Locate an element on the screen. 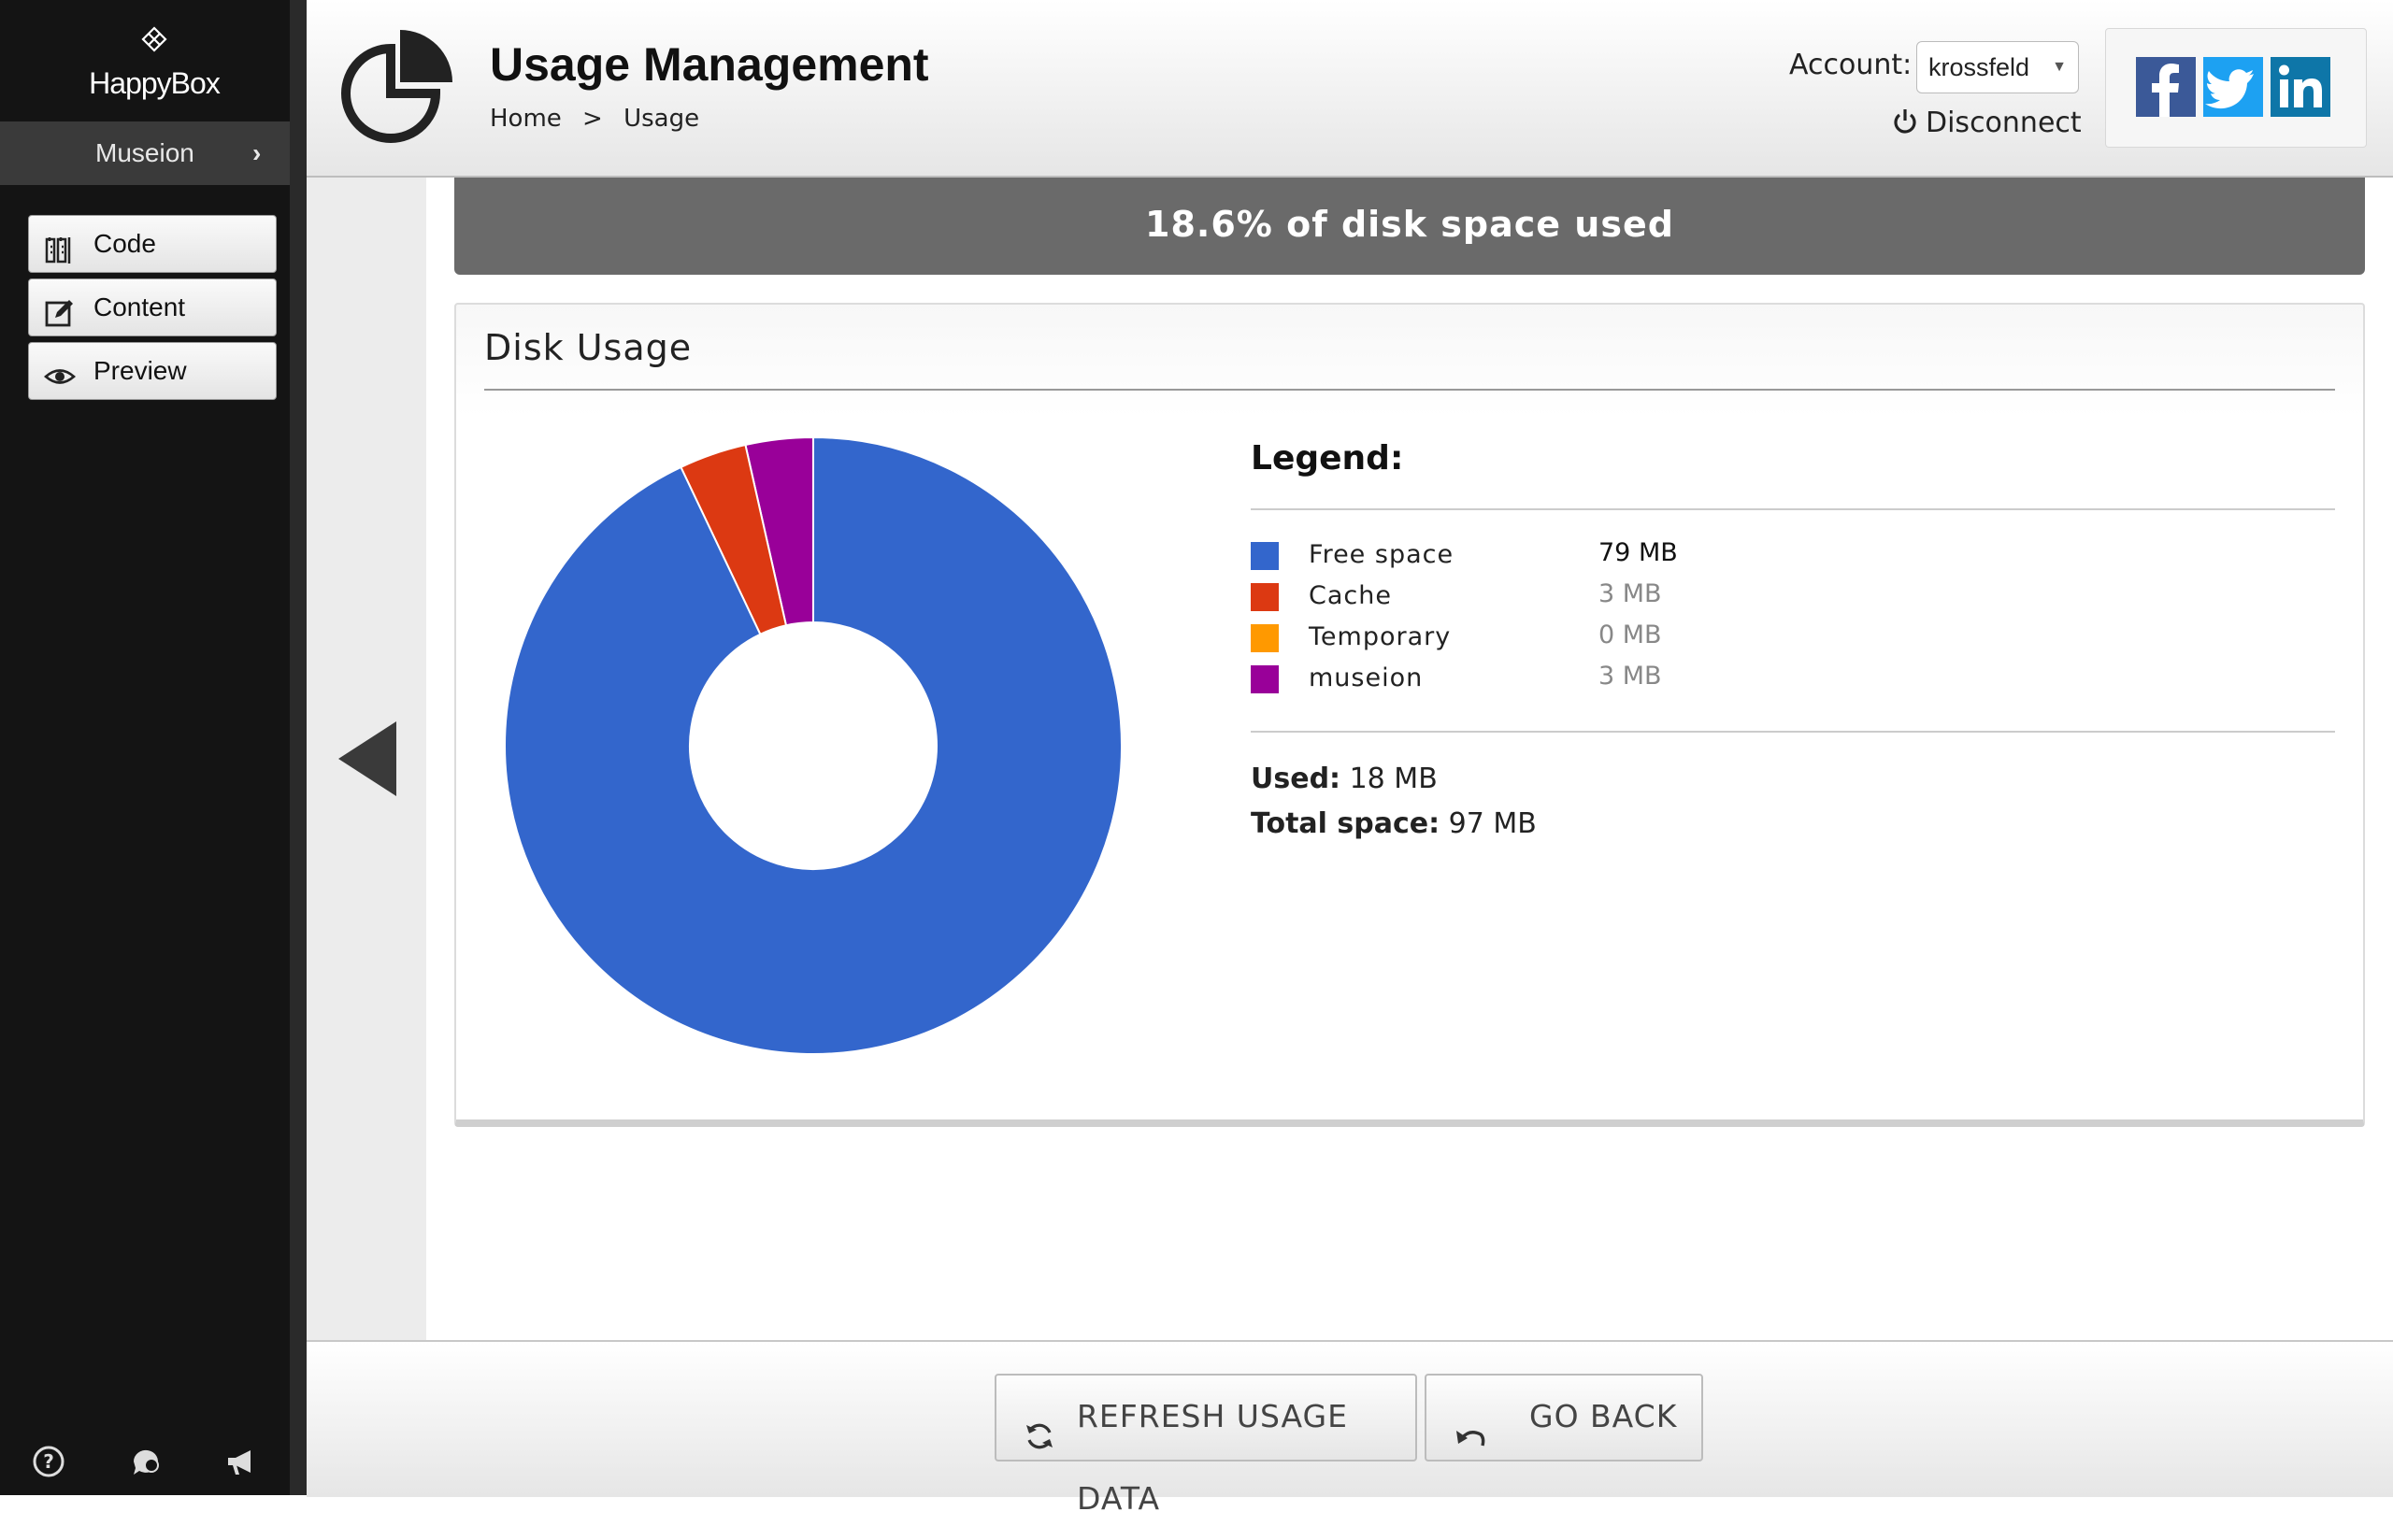 The width and height of the screenshot is (2393, 1540). breadcrumb-current: Usage is located at coordinates (661, 119).